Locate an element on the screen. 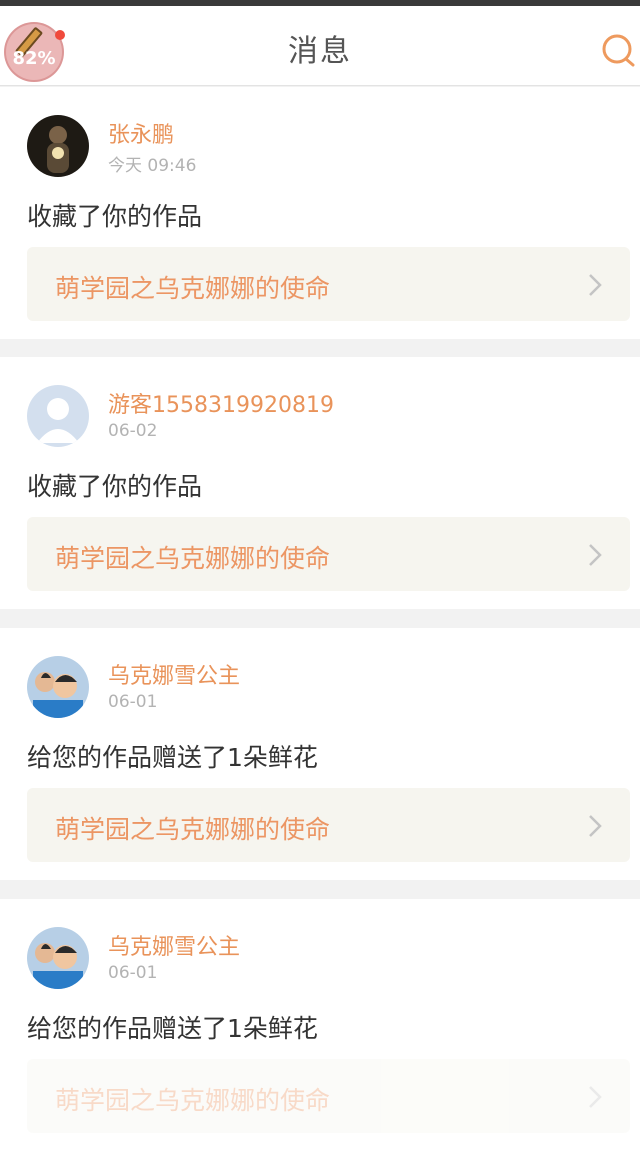  search-icon is located at coordinates (618, 50).